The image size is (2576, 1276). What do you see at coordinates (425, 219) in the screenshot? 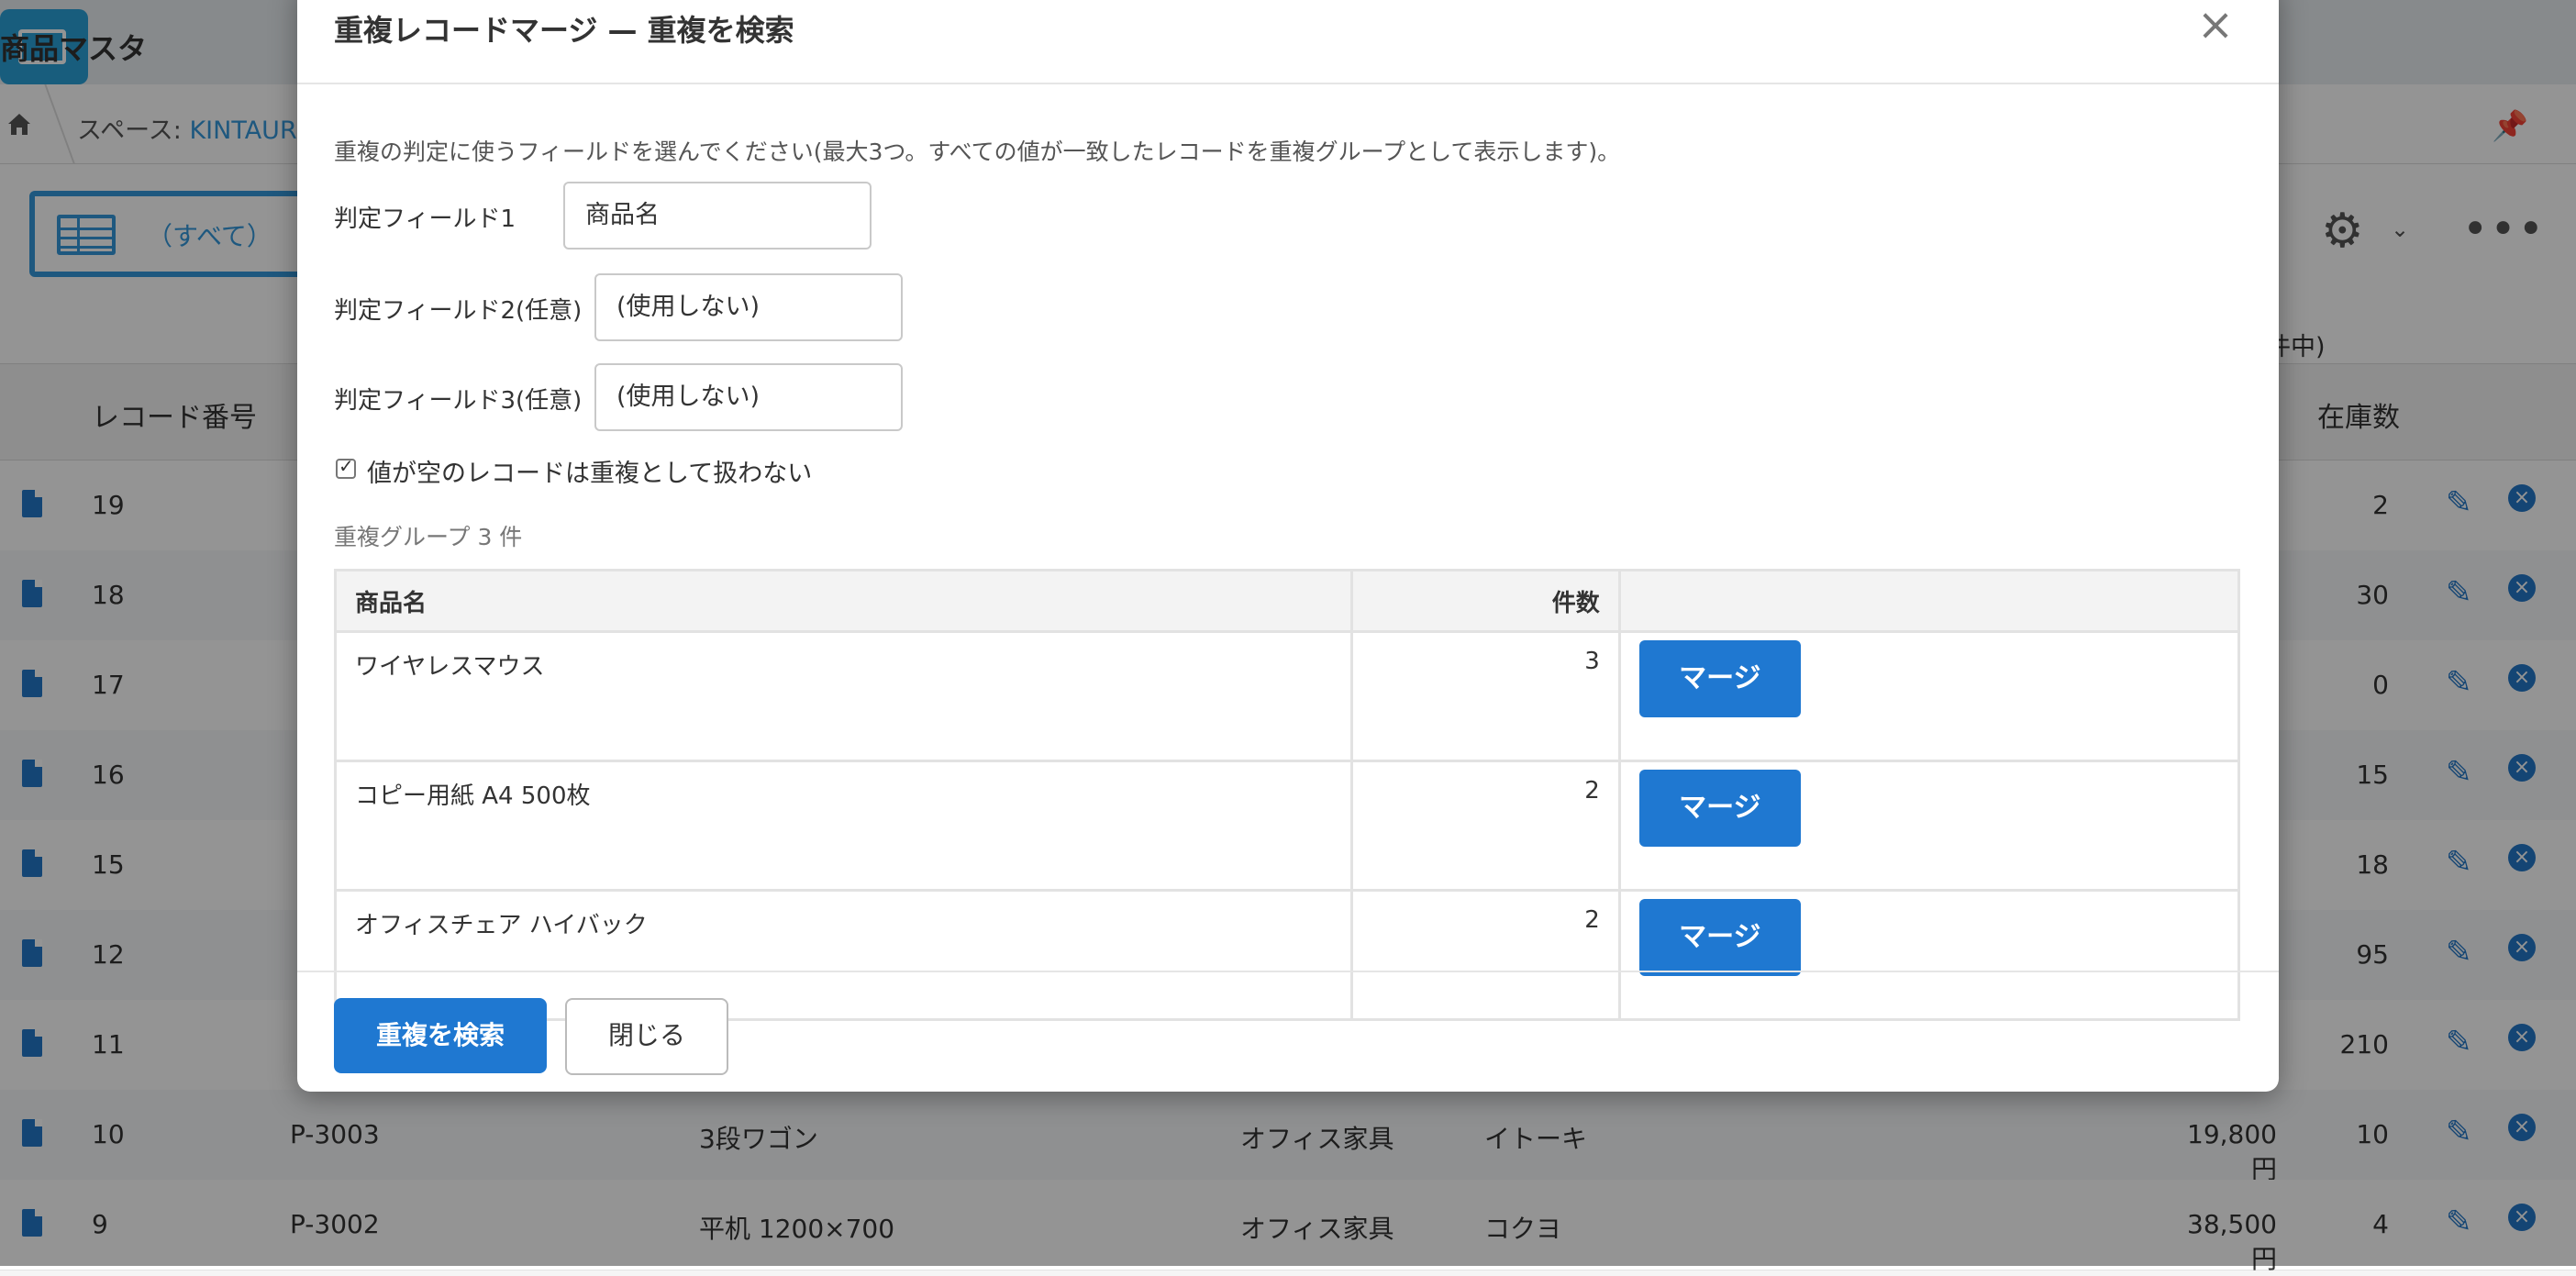
I see `field1-label: 判定フィールド1` at bounding box center [425, 219].